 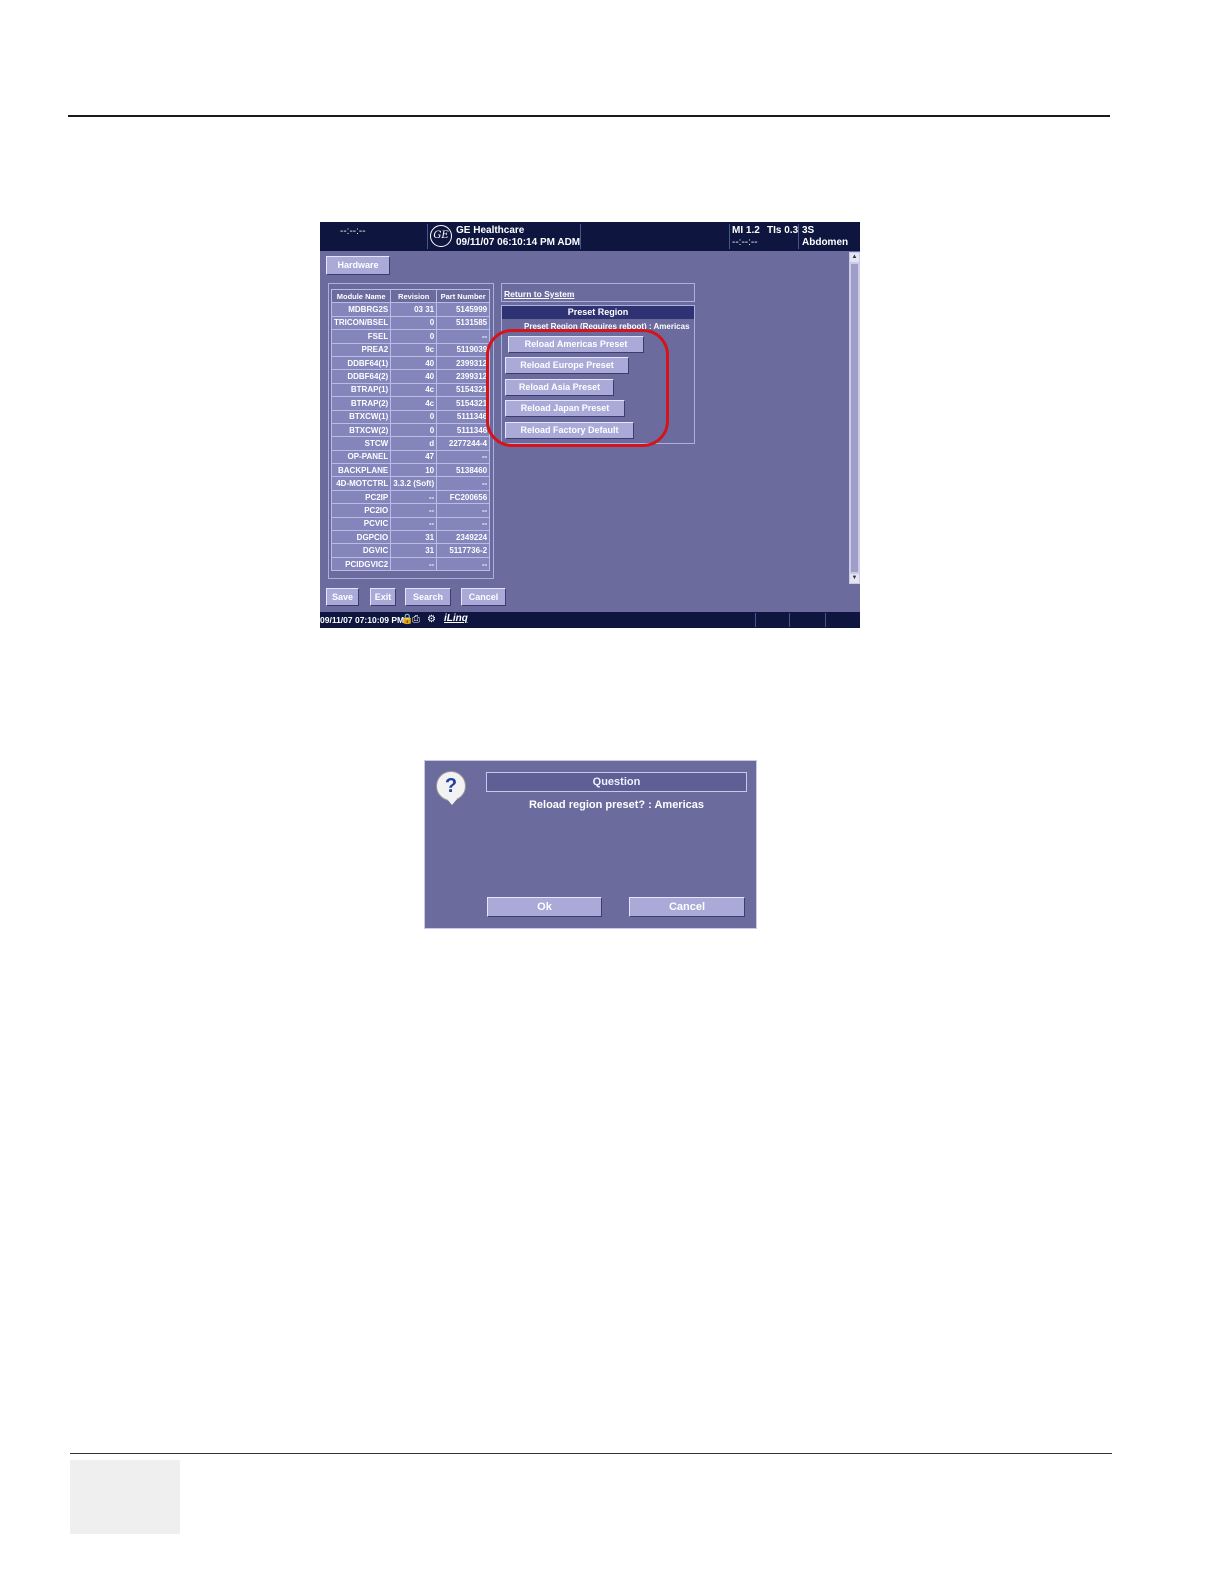 I want to click on tis-readout: TIs 0.3, so click(x=783, y=230).